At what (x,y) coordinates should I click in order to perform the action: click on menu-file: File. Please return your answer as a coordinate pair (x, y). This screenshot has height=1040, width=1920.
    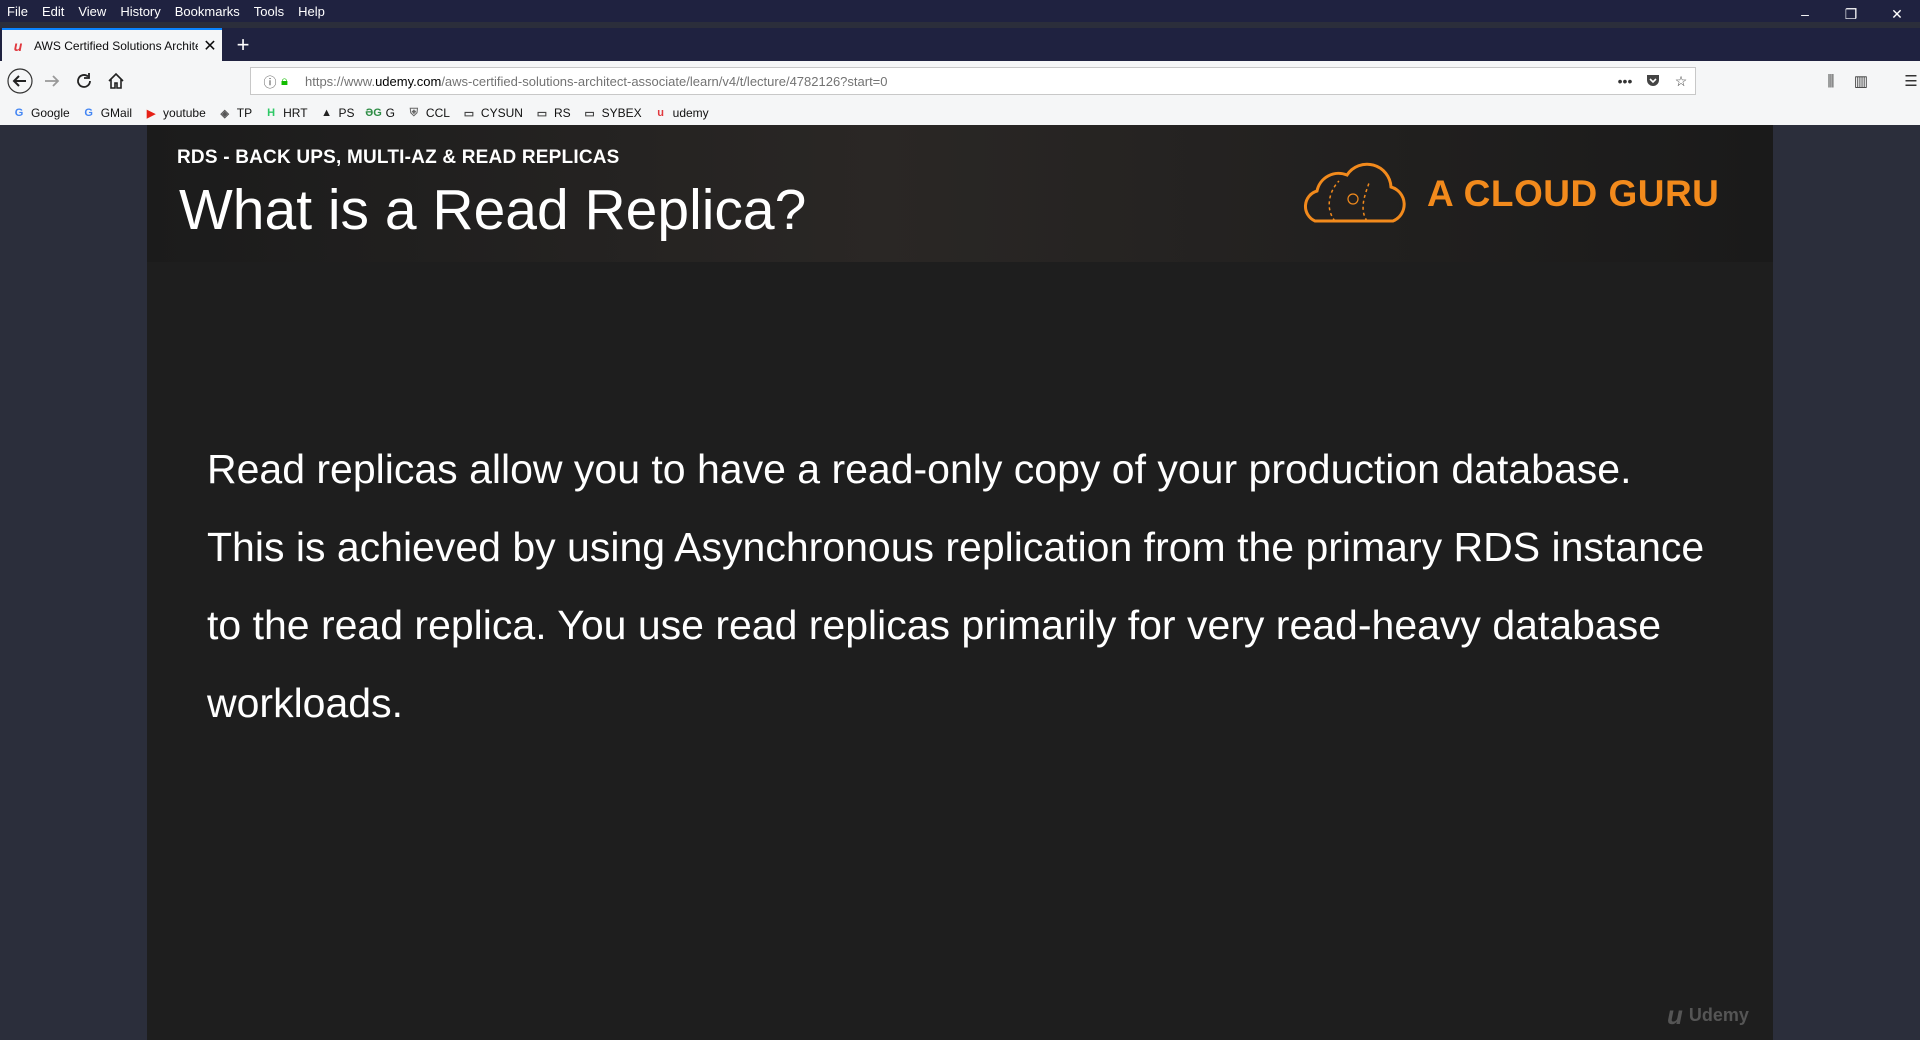
    Looking at the image, I should click on (17, 11).